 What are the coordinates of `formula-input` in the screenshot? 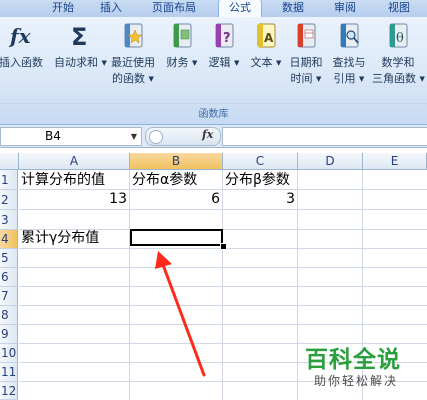 It's located at (324, 136).